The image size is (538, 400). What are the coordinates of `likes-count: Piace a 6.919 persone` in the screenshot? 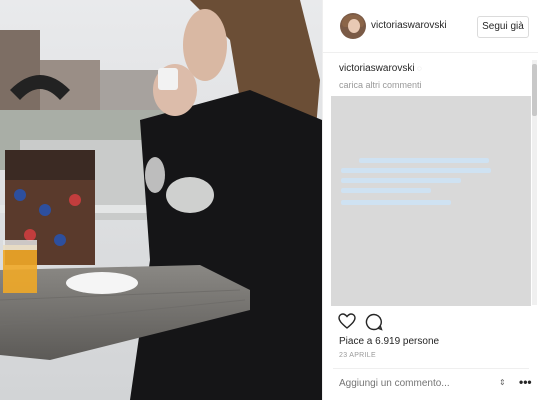 It's located at (389, 341).